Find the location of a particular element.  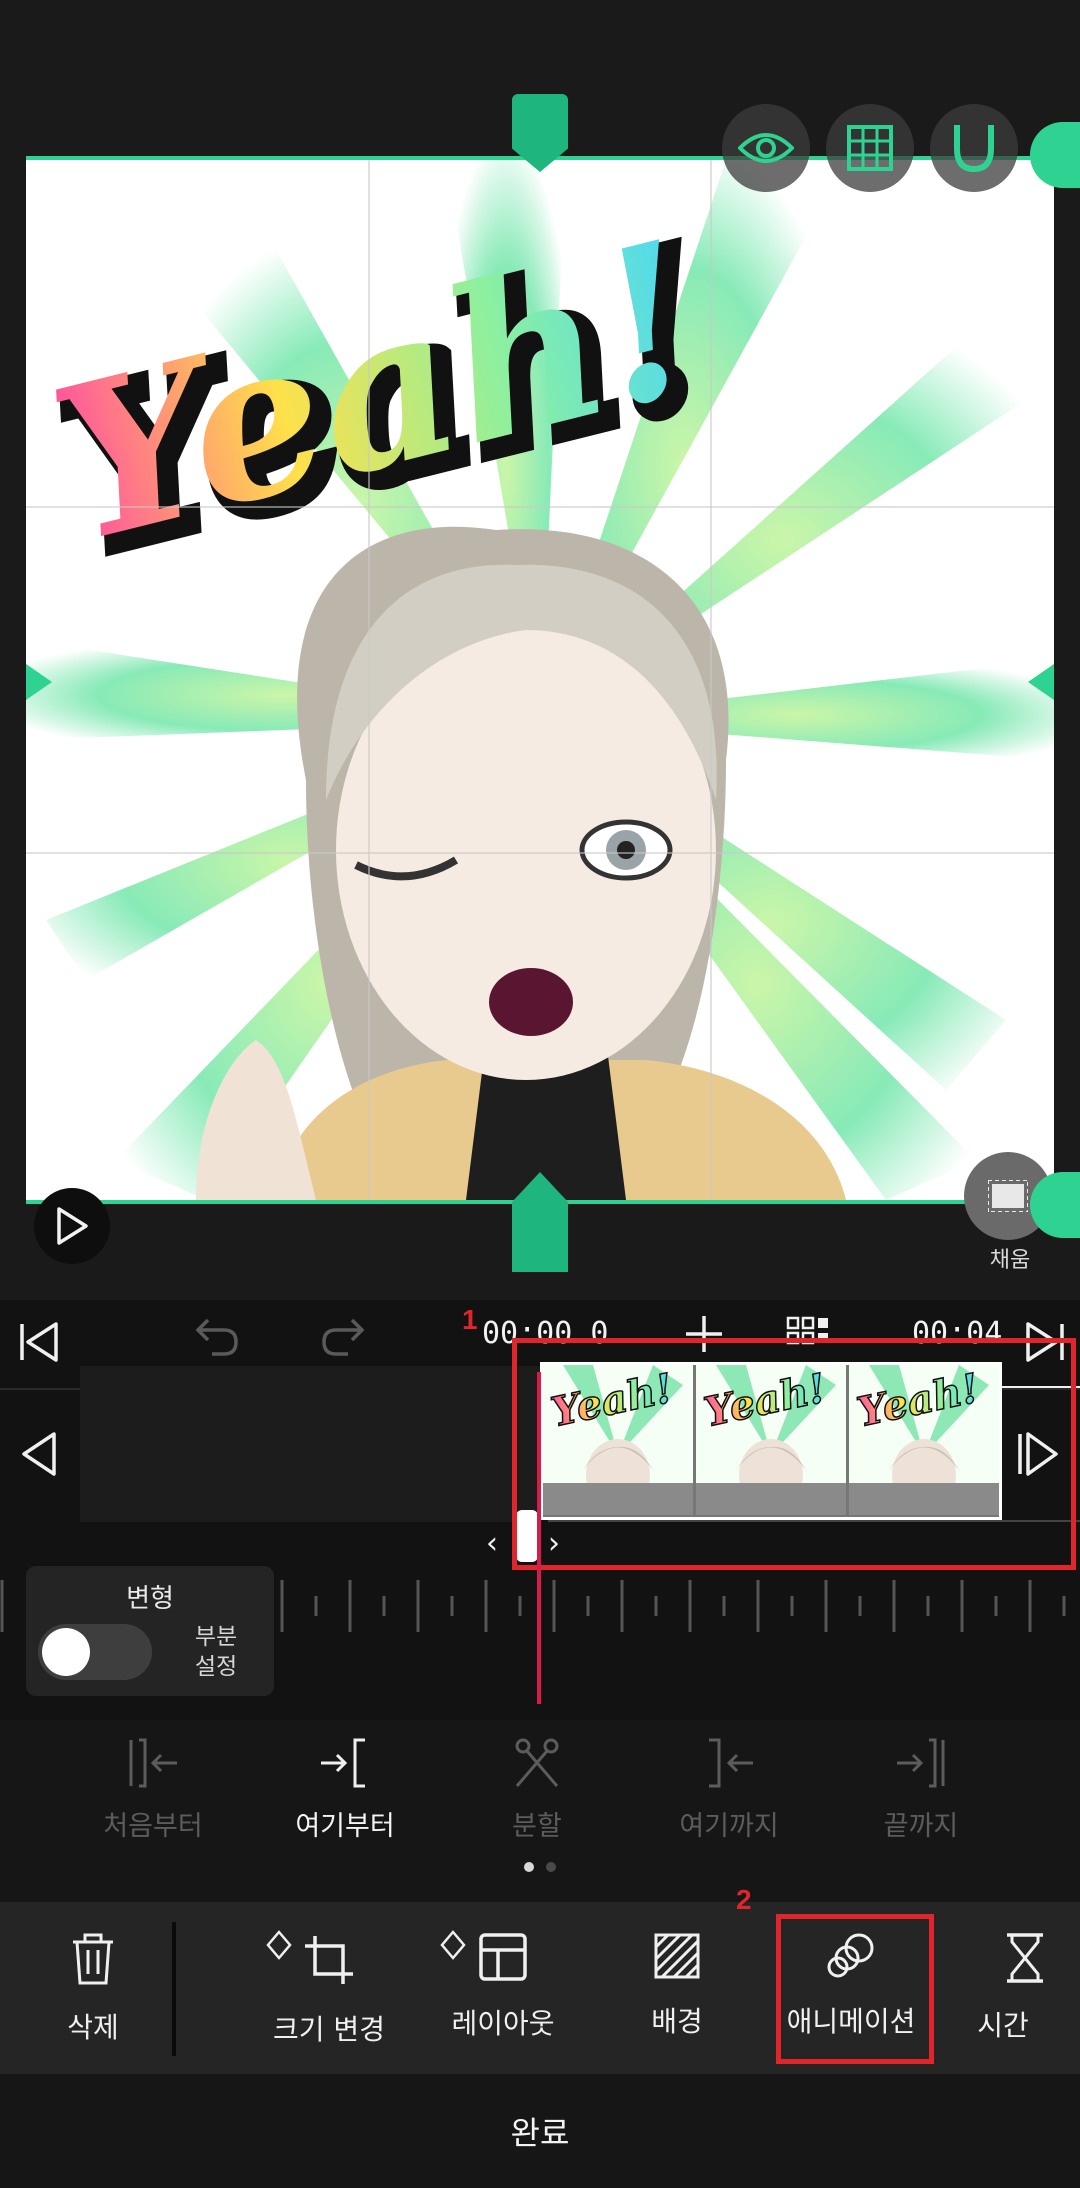

toggle-knob is located at coordinates (66, 1652).